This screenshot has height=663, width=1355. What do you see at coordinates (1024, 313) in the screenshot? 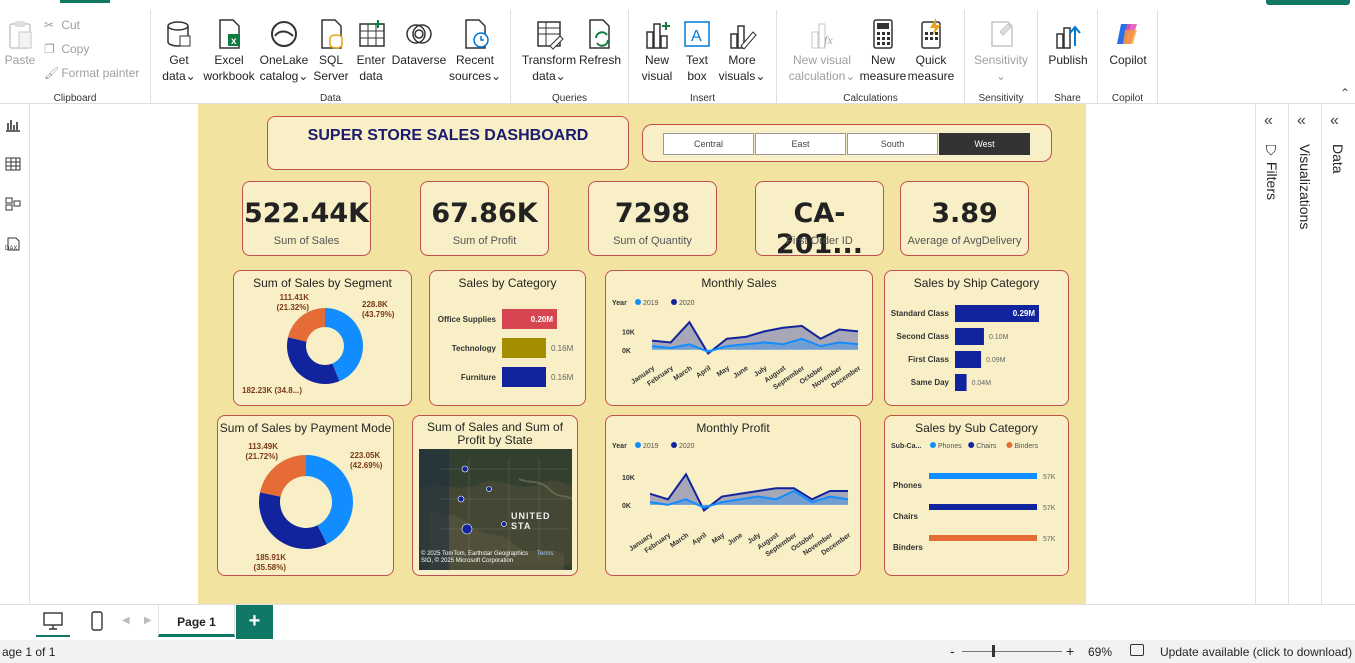
I see `bar-value-label: 0.29M` at bounding box center [1024, 313].